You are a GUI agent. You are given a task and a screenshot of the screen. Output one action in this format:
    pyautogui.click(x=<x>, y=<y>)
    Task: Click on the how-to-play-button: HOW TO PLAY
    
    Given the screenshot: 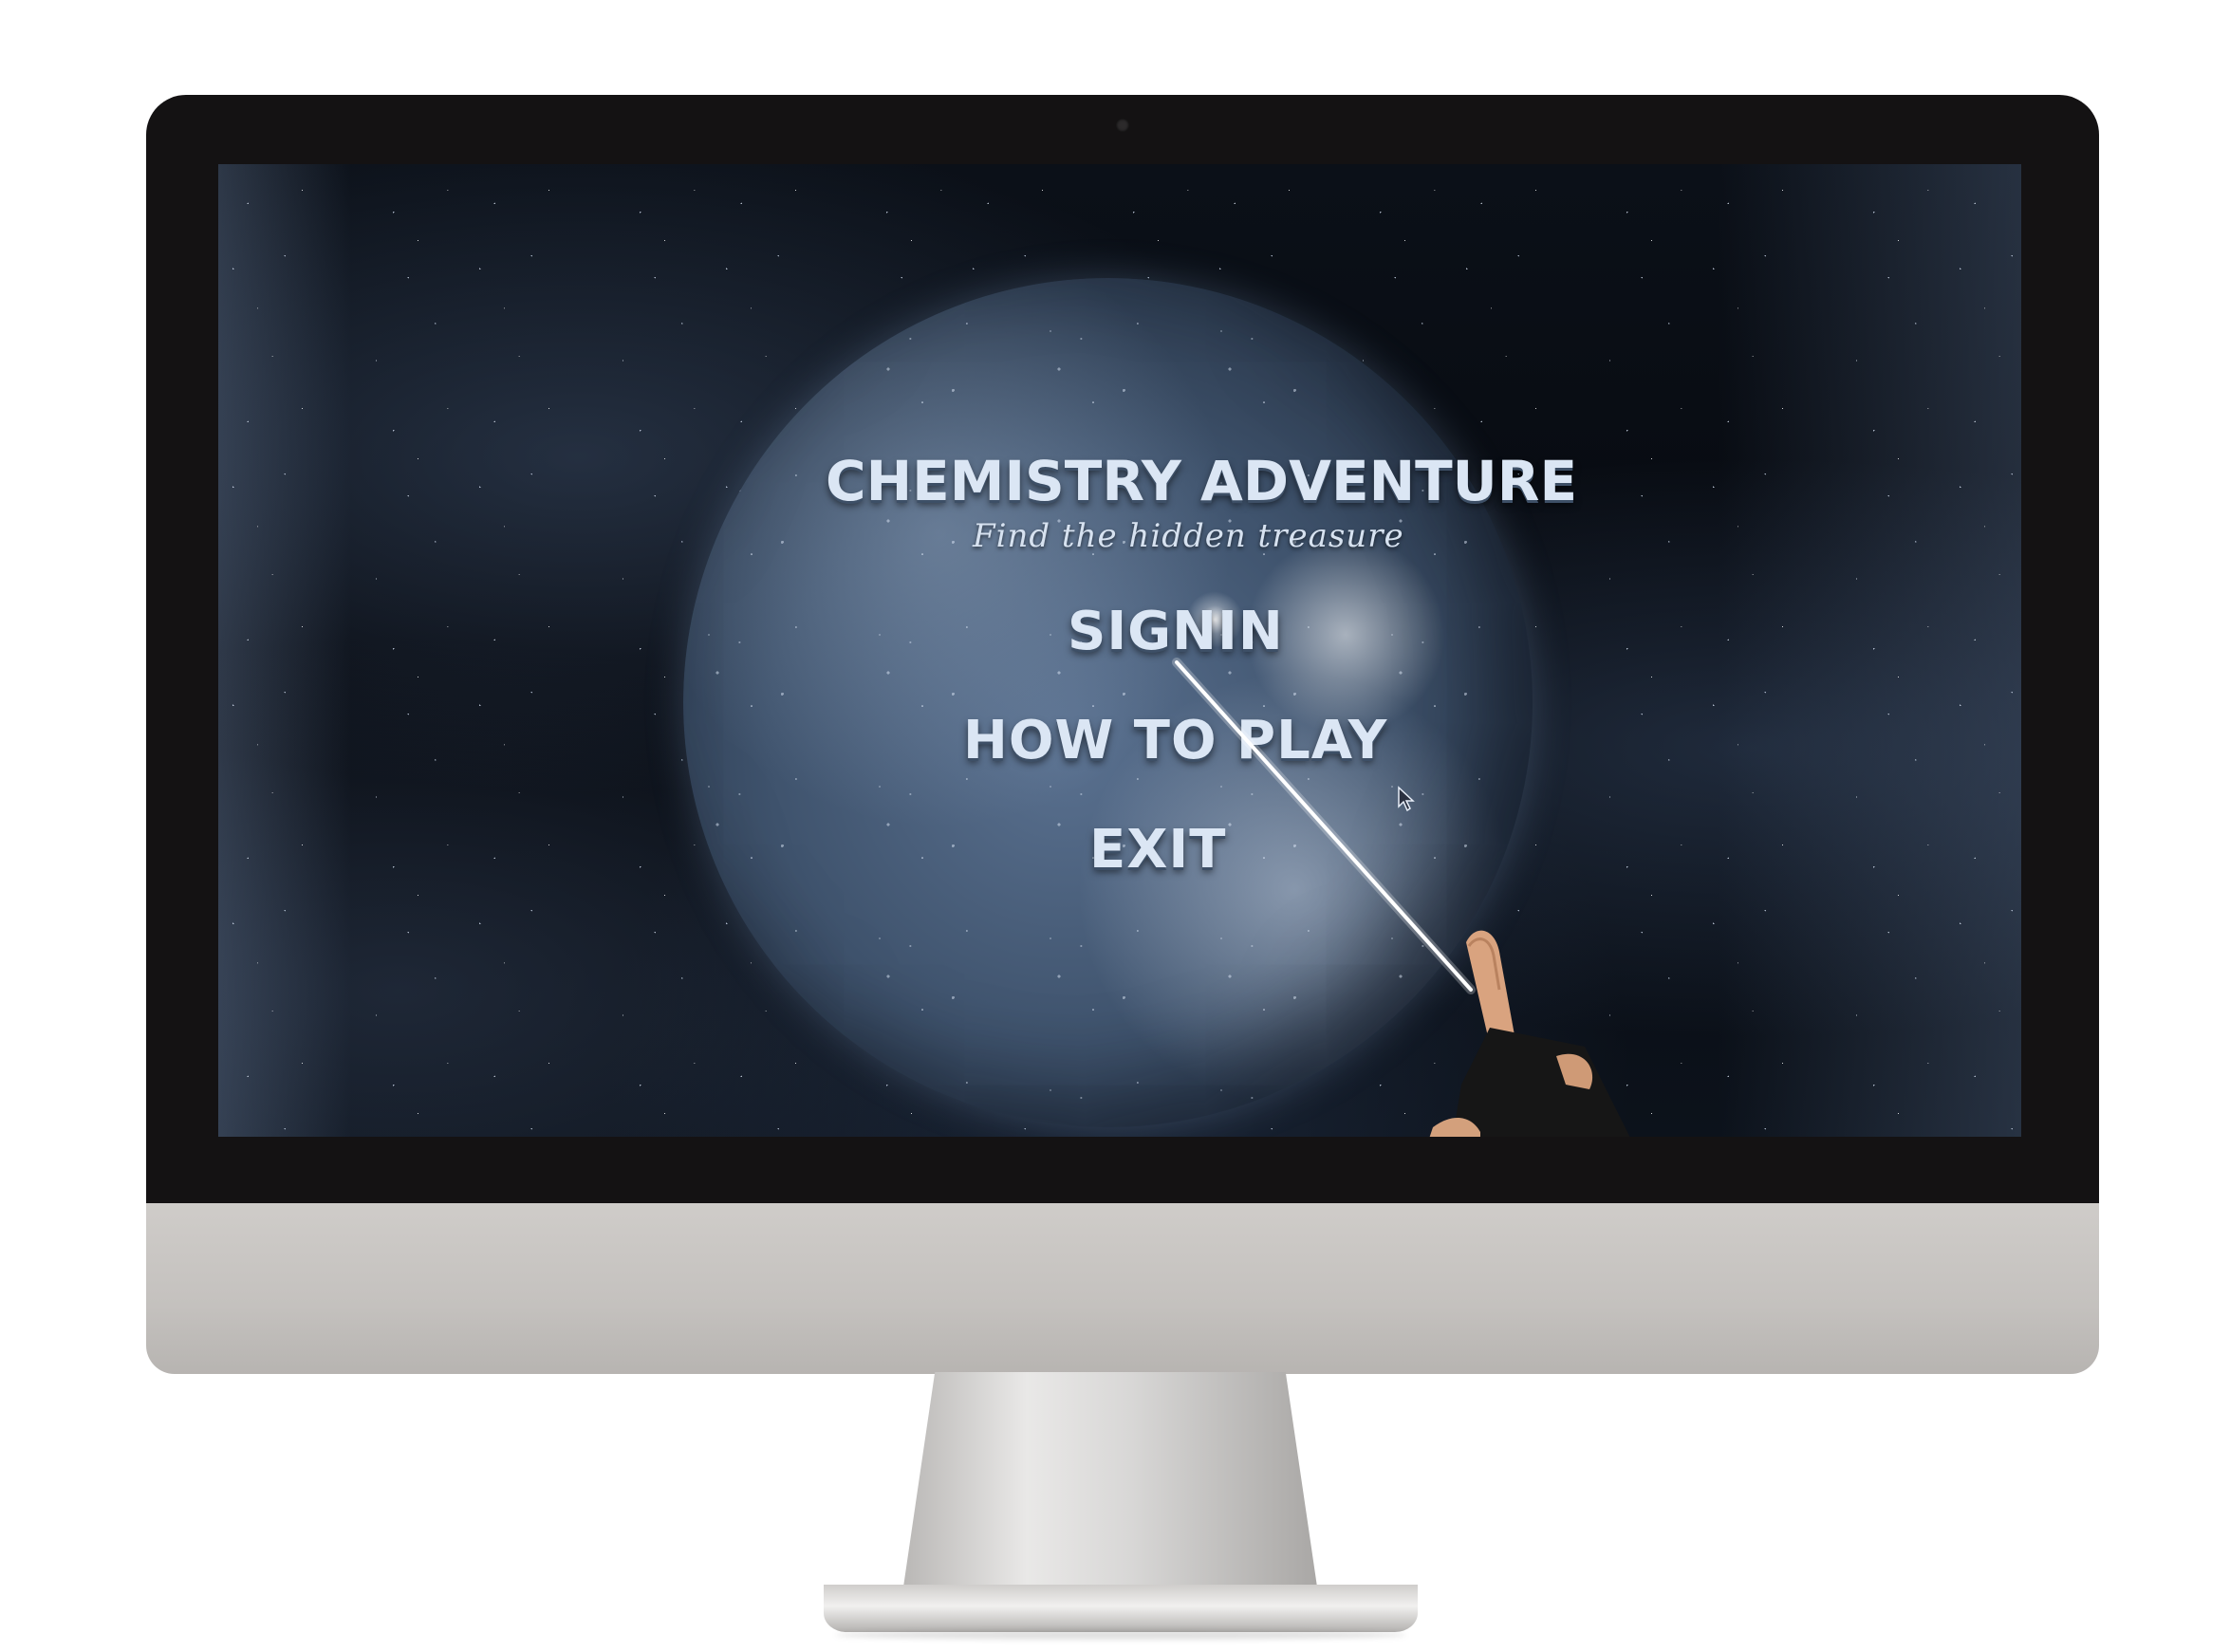 What is the action you would take?
    pyautogui.click(x=1175, y=740)
    